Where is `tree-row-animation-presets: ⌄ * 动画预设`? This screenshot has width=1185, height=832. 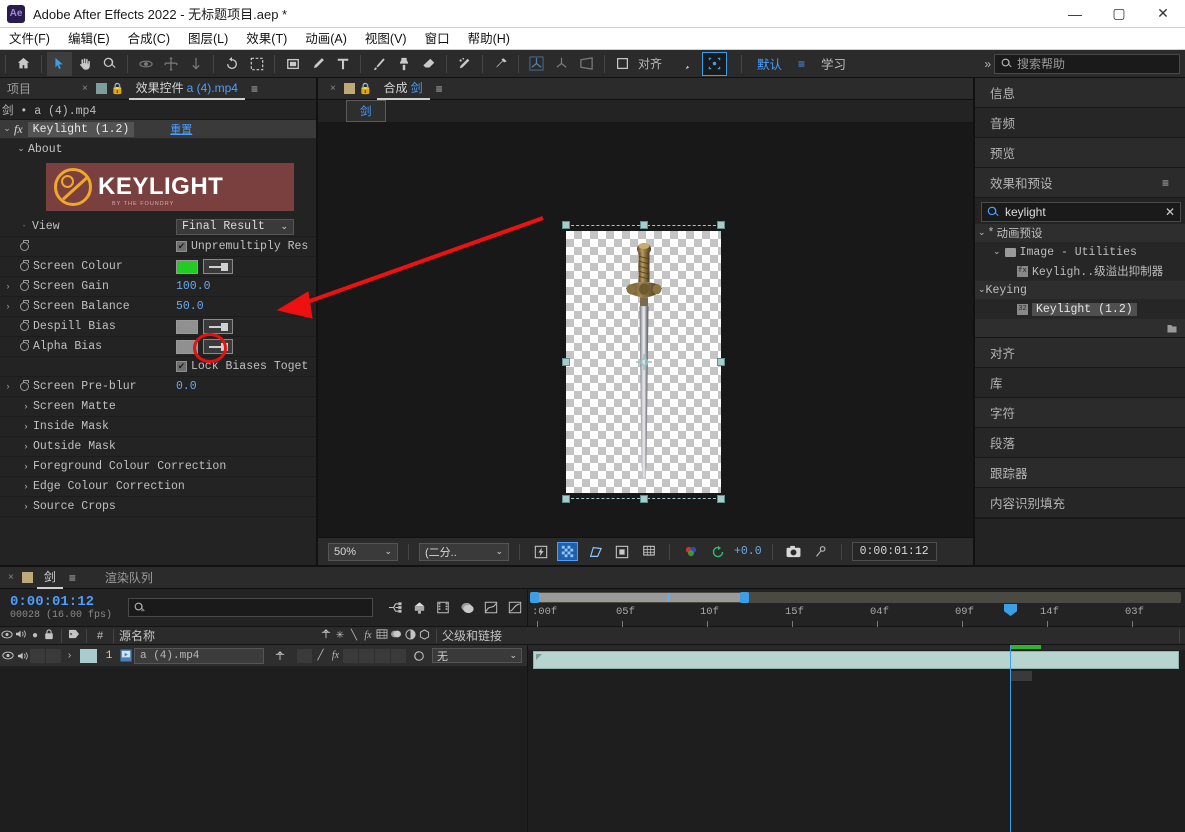
tree-row-animation-presets: ⌄ * 动画预设 is located at coordinates (1080, 233).